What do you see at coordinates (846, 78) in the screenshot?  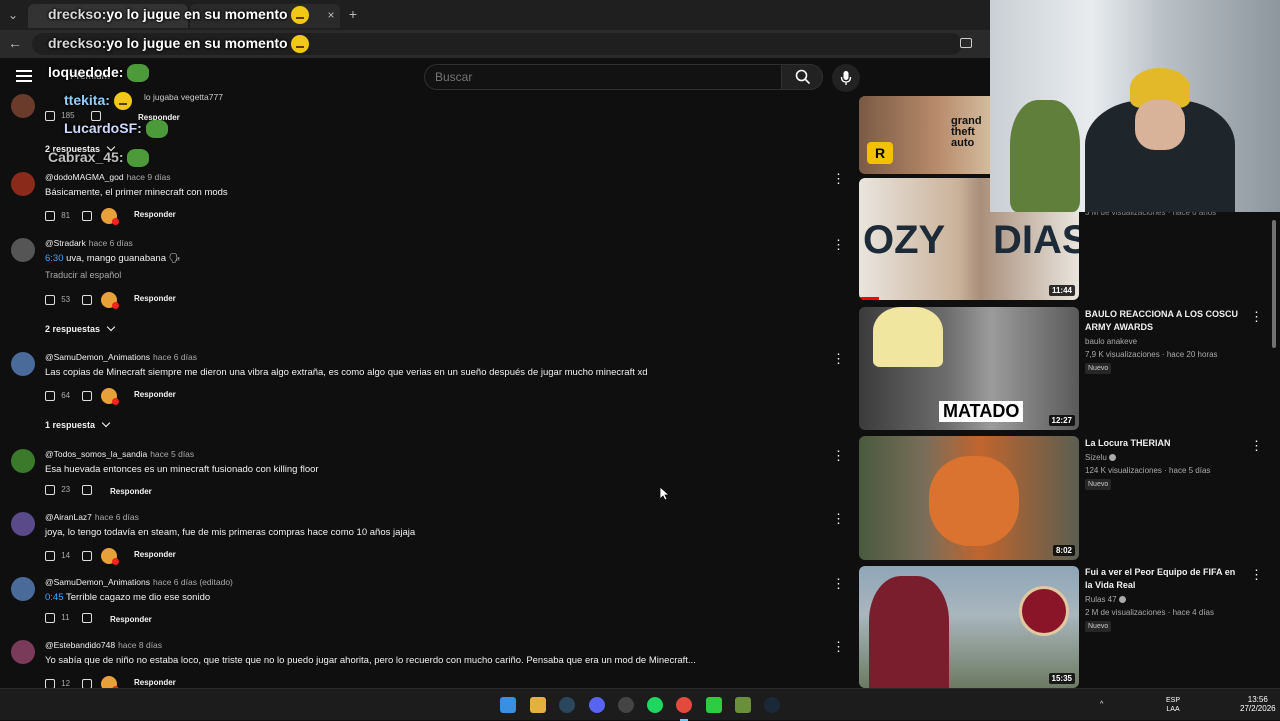 I see `voice-search-button` at bounding box center [846, 78].